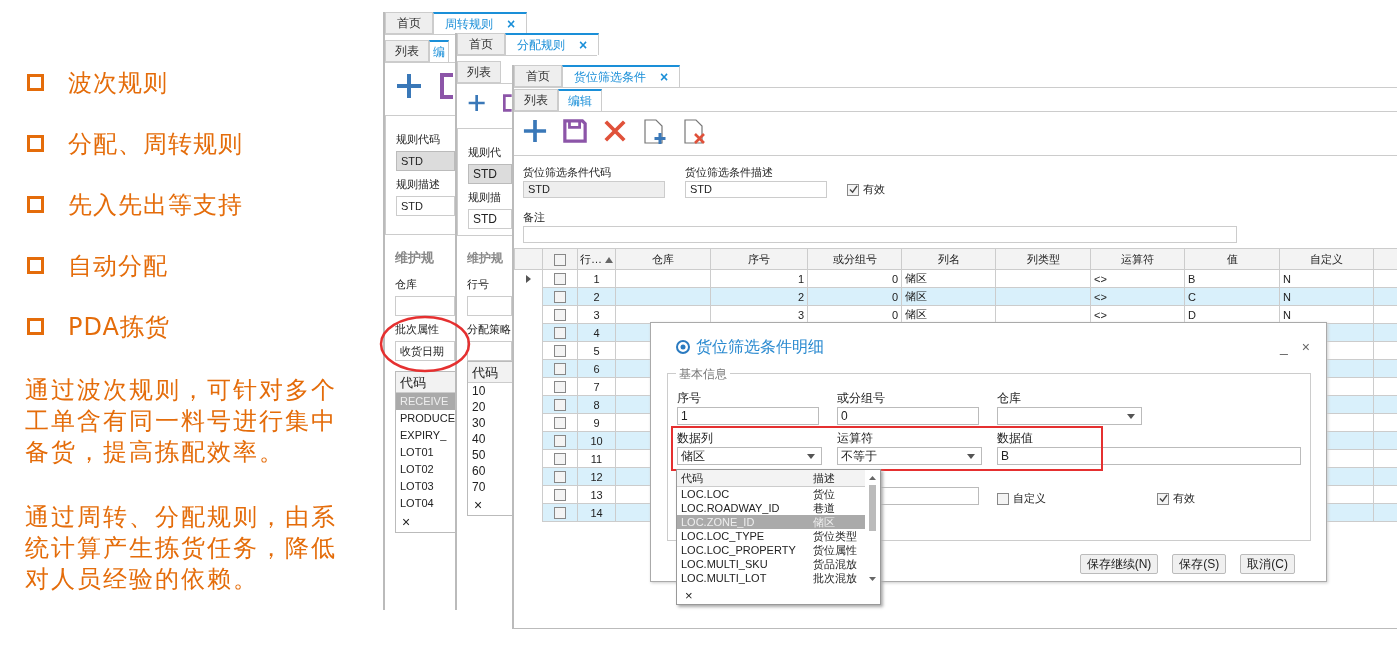  I want to click on table-cell: 13, so click(596, 494).